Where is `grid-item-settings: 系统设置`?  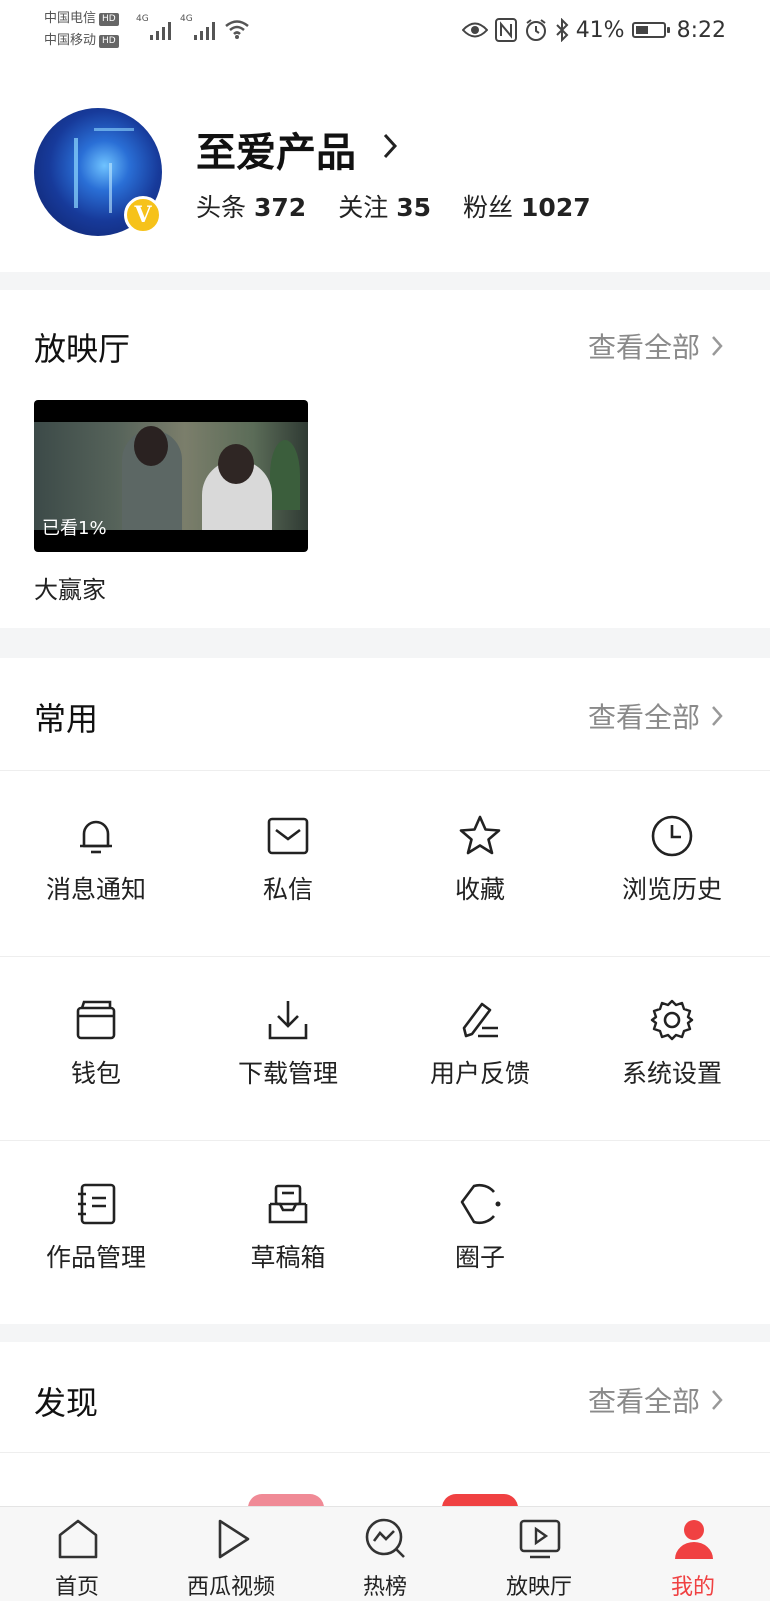
grid-item-settings: 系统设置 is located at coordinates (672, 1048).